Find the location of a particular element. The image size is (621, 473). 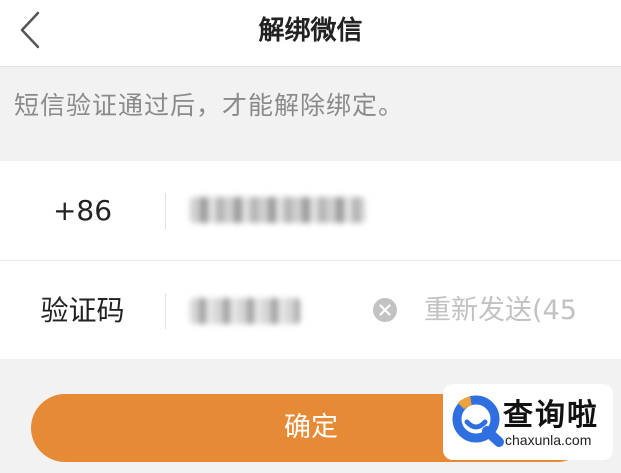

clear-circle-icon is located at coordinates (385, 310).